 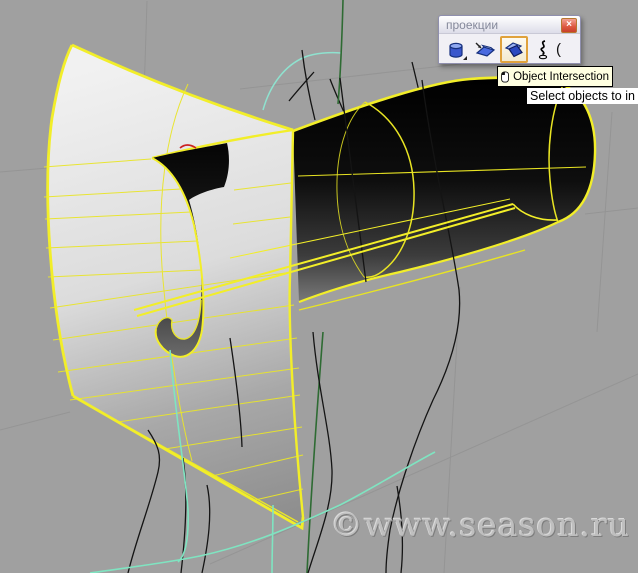 I want to click on palette-title: проекции, so click(x=472, y=25).